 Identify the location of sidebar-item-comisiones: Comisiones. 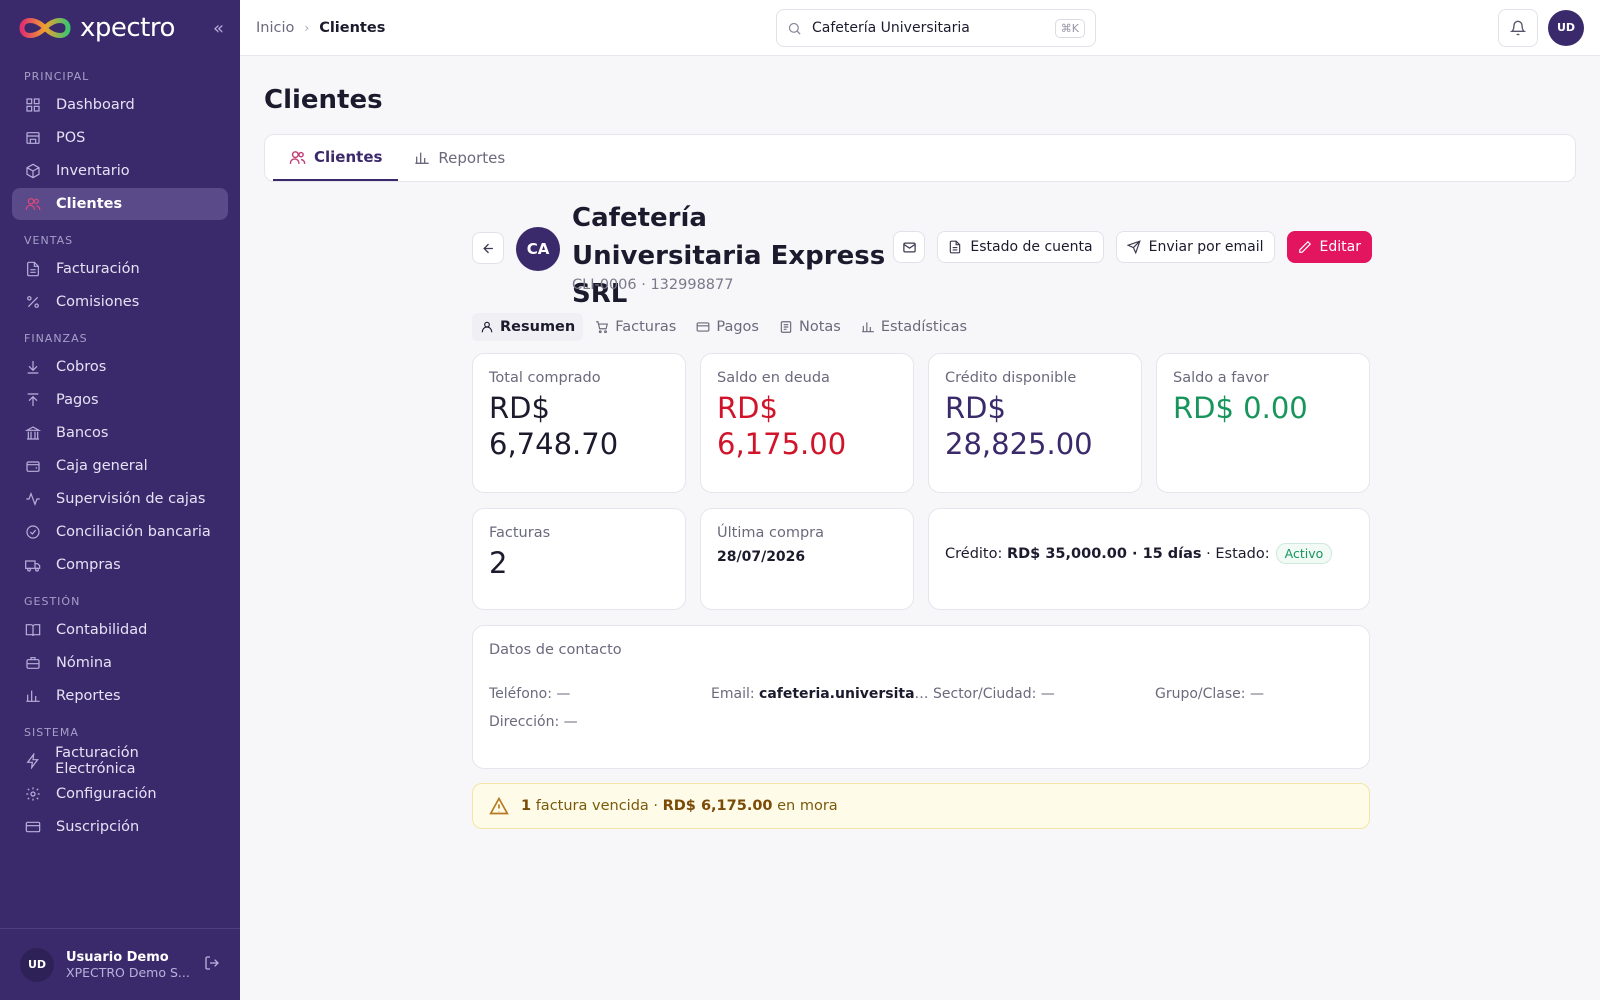
(120, 302).